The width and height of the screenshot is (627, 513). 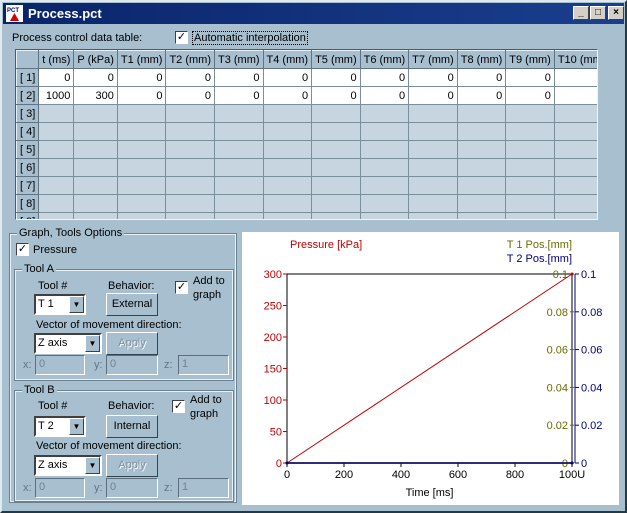 What do you see at coordinates (60, 365) in the screenshot?
I see `tool-a-x-field: 0` at bounding box center [60, 365].